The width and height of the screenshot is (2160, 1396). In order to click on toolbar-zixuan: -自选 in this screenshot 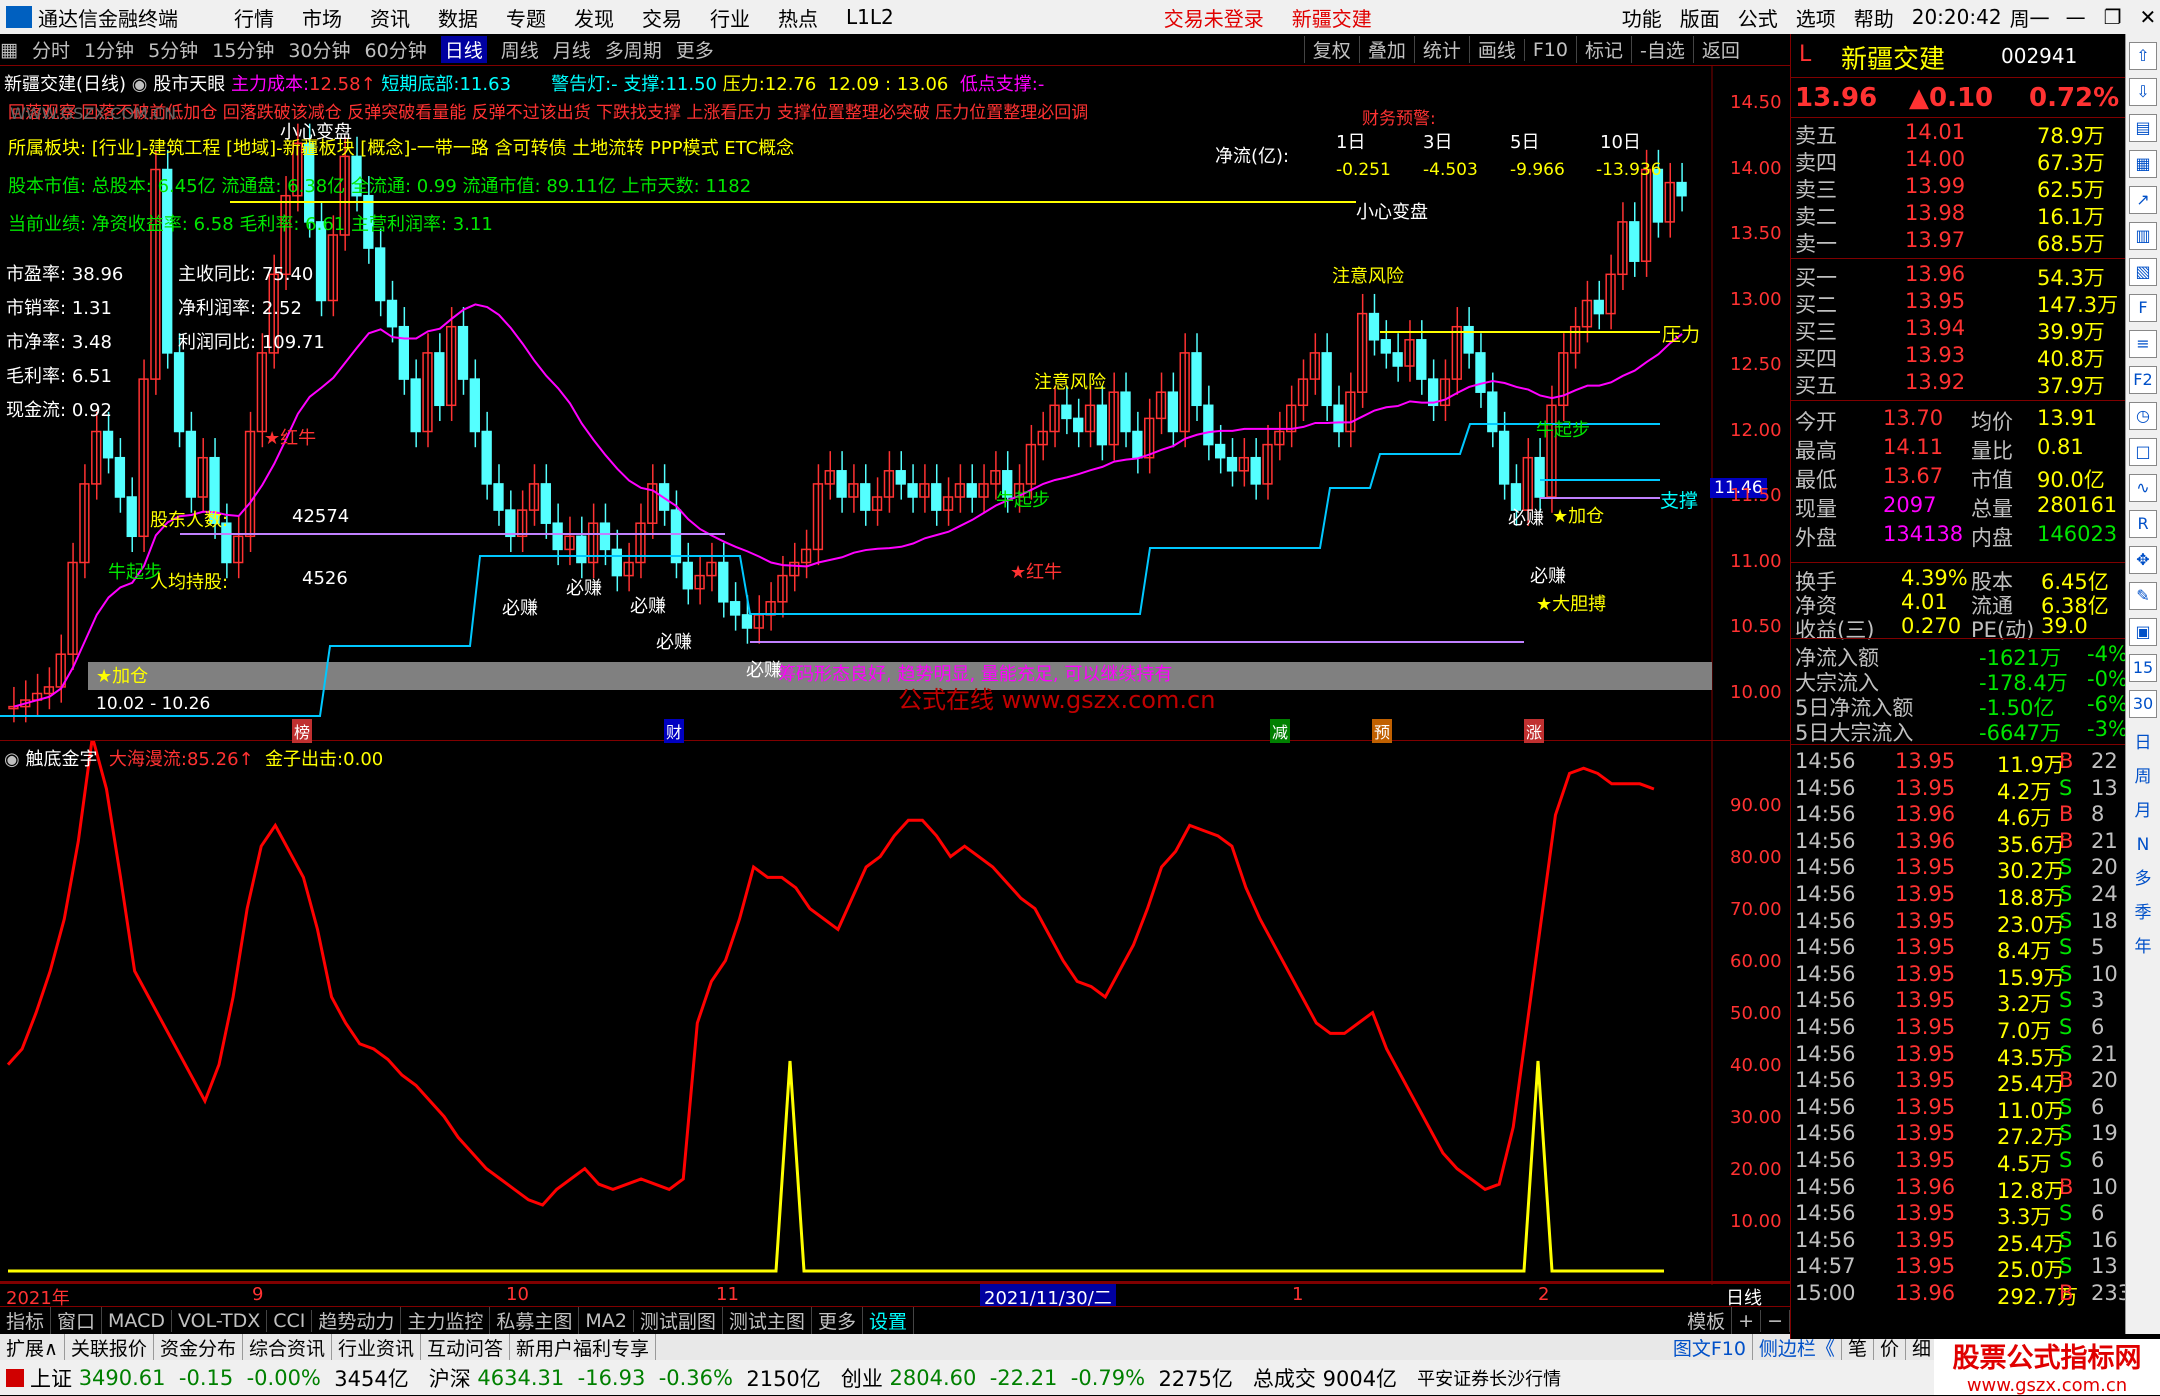, I will do `click(1661, 49)`.